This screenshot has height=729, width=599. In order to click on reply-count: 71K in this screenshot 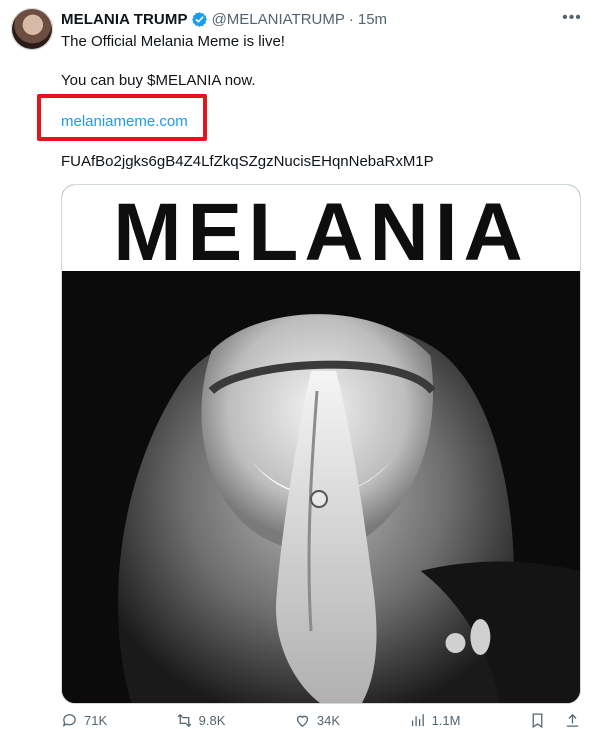, I will do `click(96, 720)`.